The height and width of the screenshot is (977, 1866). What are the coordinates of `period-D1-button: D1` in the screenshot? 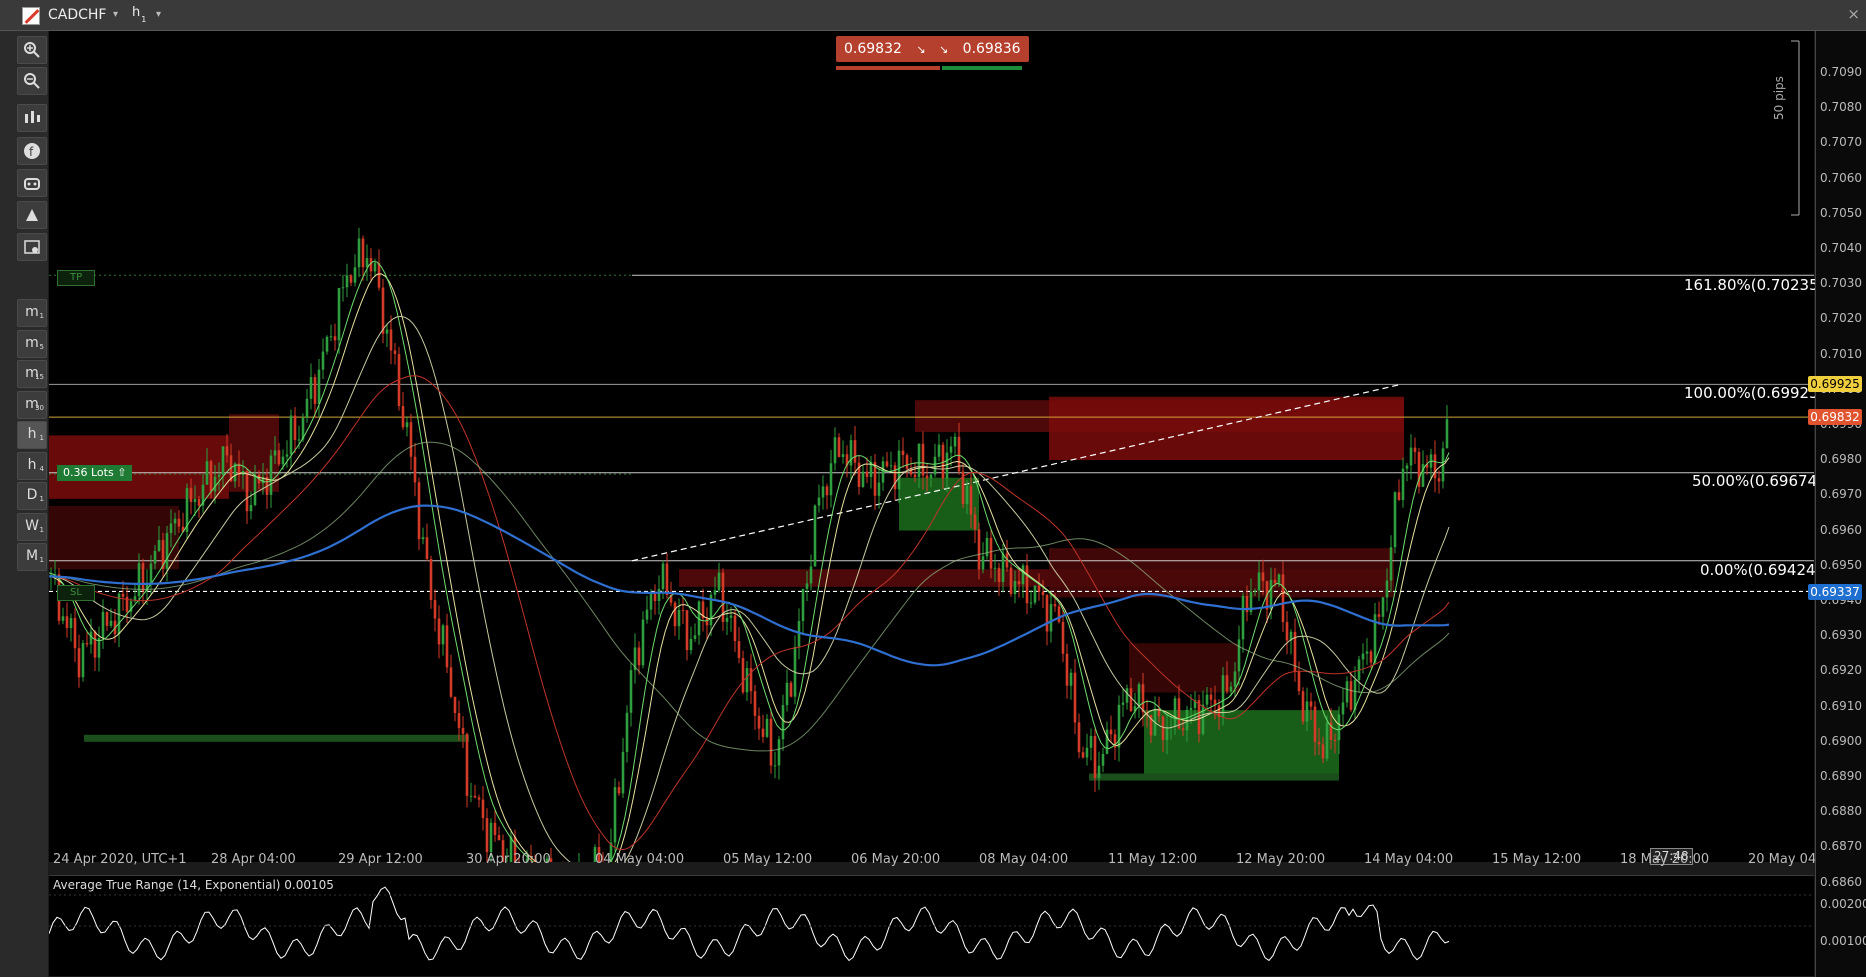 It's located at (32, 496).